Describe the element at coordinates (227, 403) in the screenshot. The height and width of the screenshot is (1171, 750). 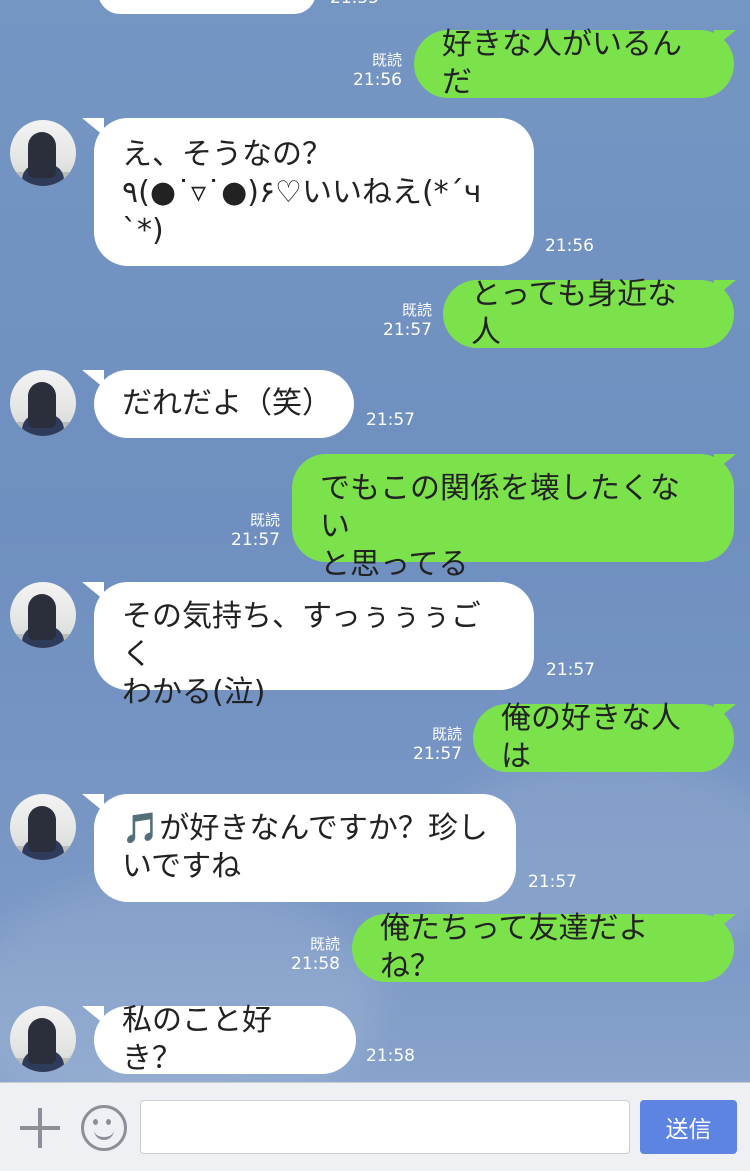
I see `message-text: だれだよ（笑）` at that location.